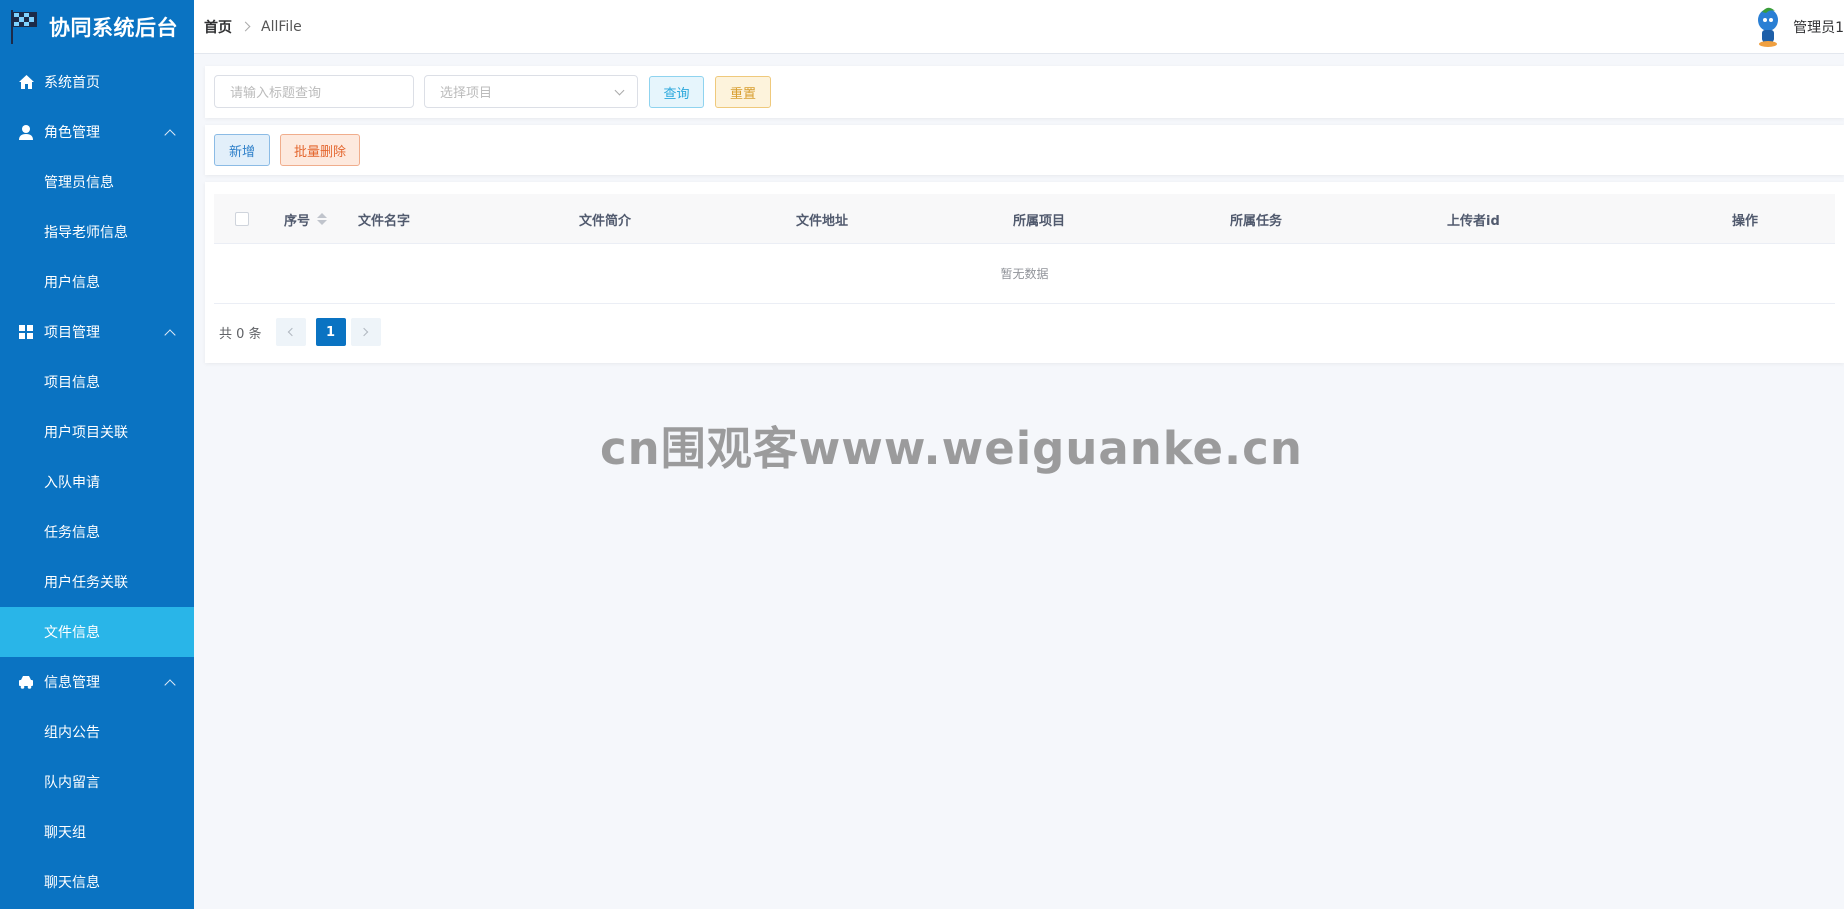 This screenshot has height=909, width=1844. I want to click on sidebar-item-label: 系统首页, so click(72, 83).